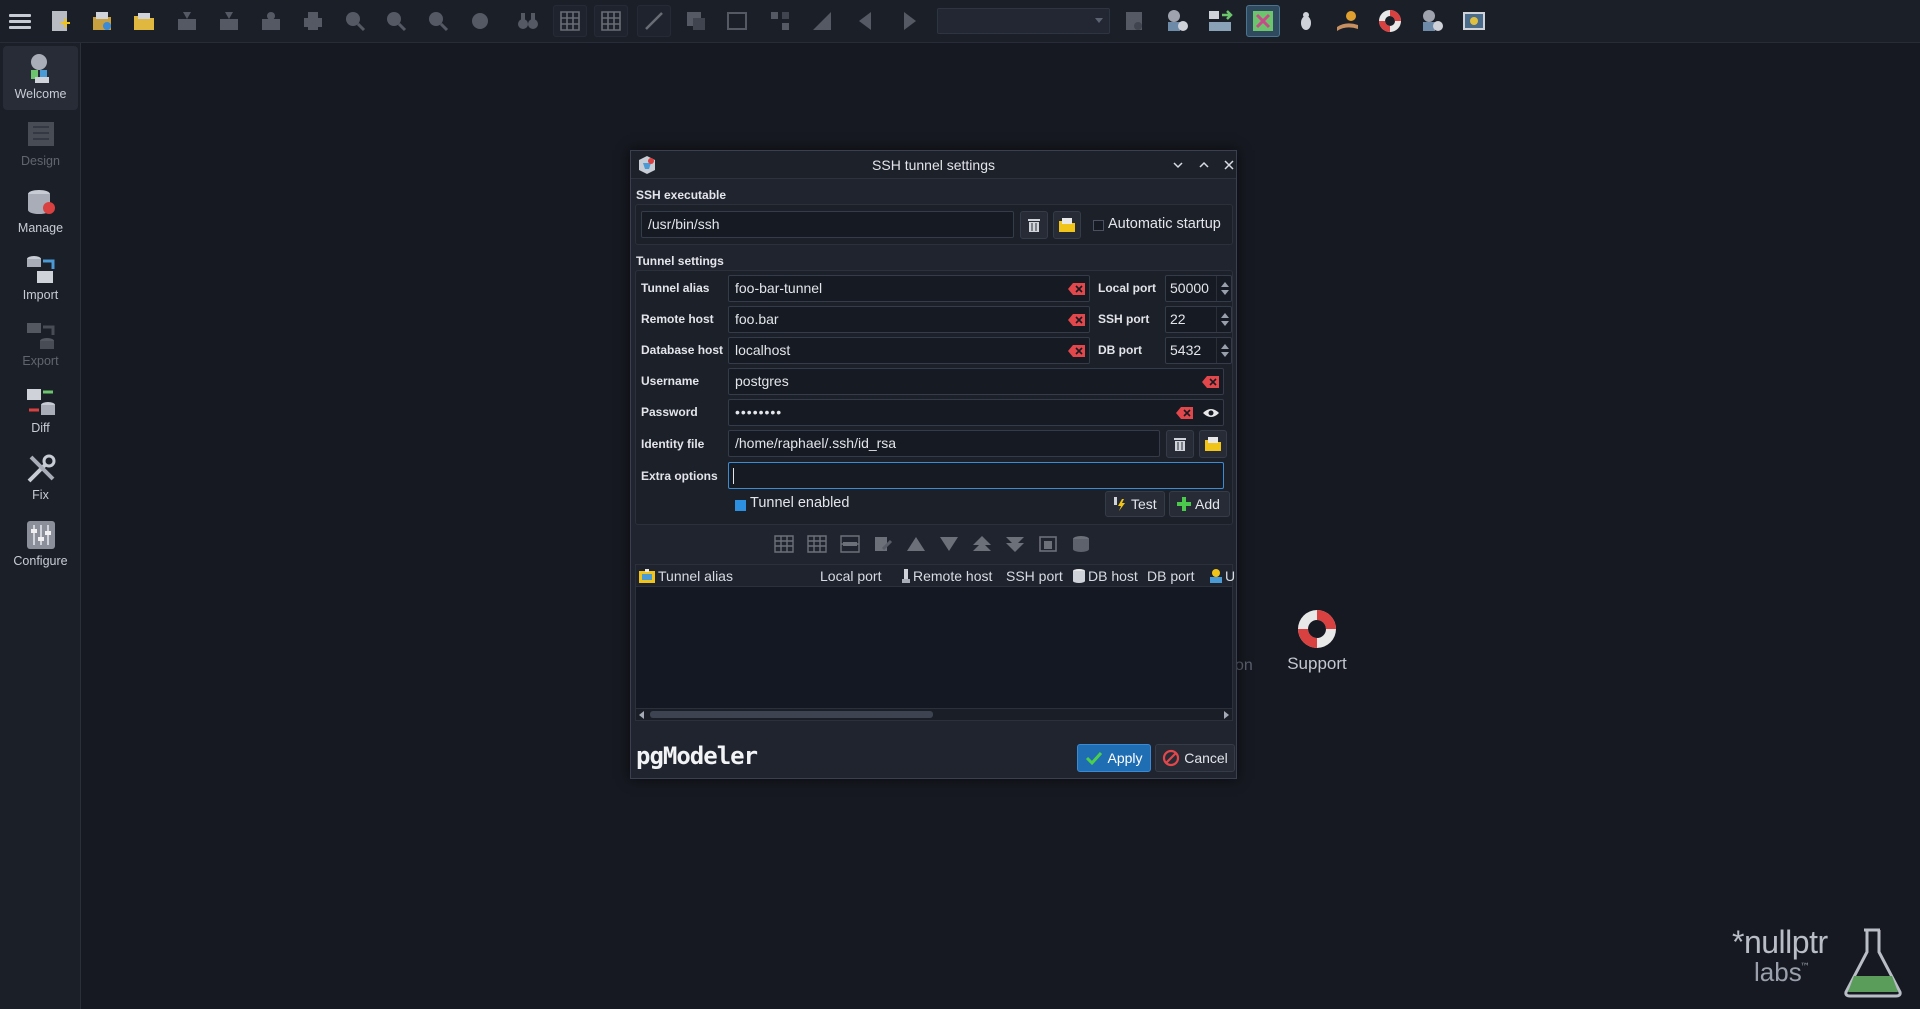 This screenshot has width=1920, height=1009. Describe the element at coordinates (229, 21) in the screenshot. I see `save-as-icon` at that location.